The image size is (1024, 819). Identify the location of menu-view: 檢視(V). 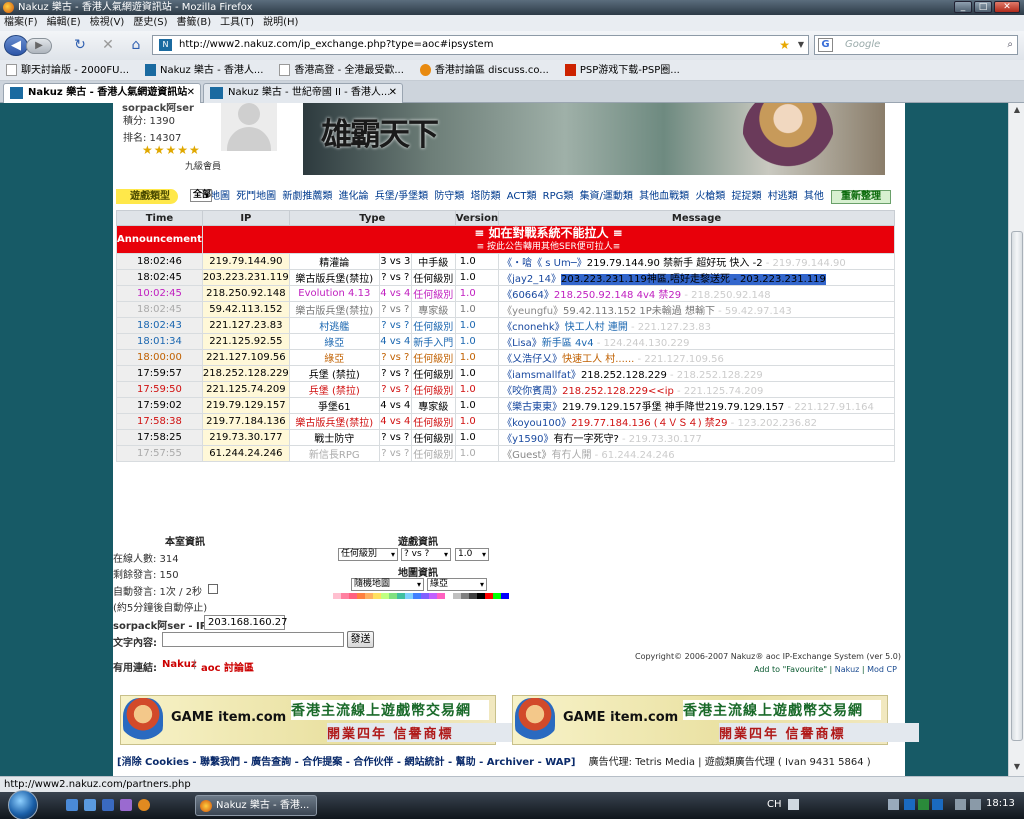
(107, 23).